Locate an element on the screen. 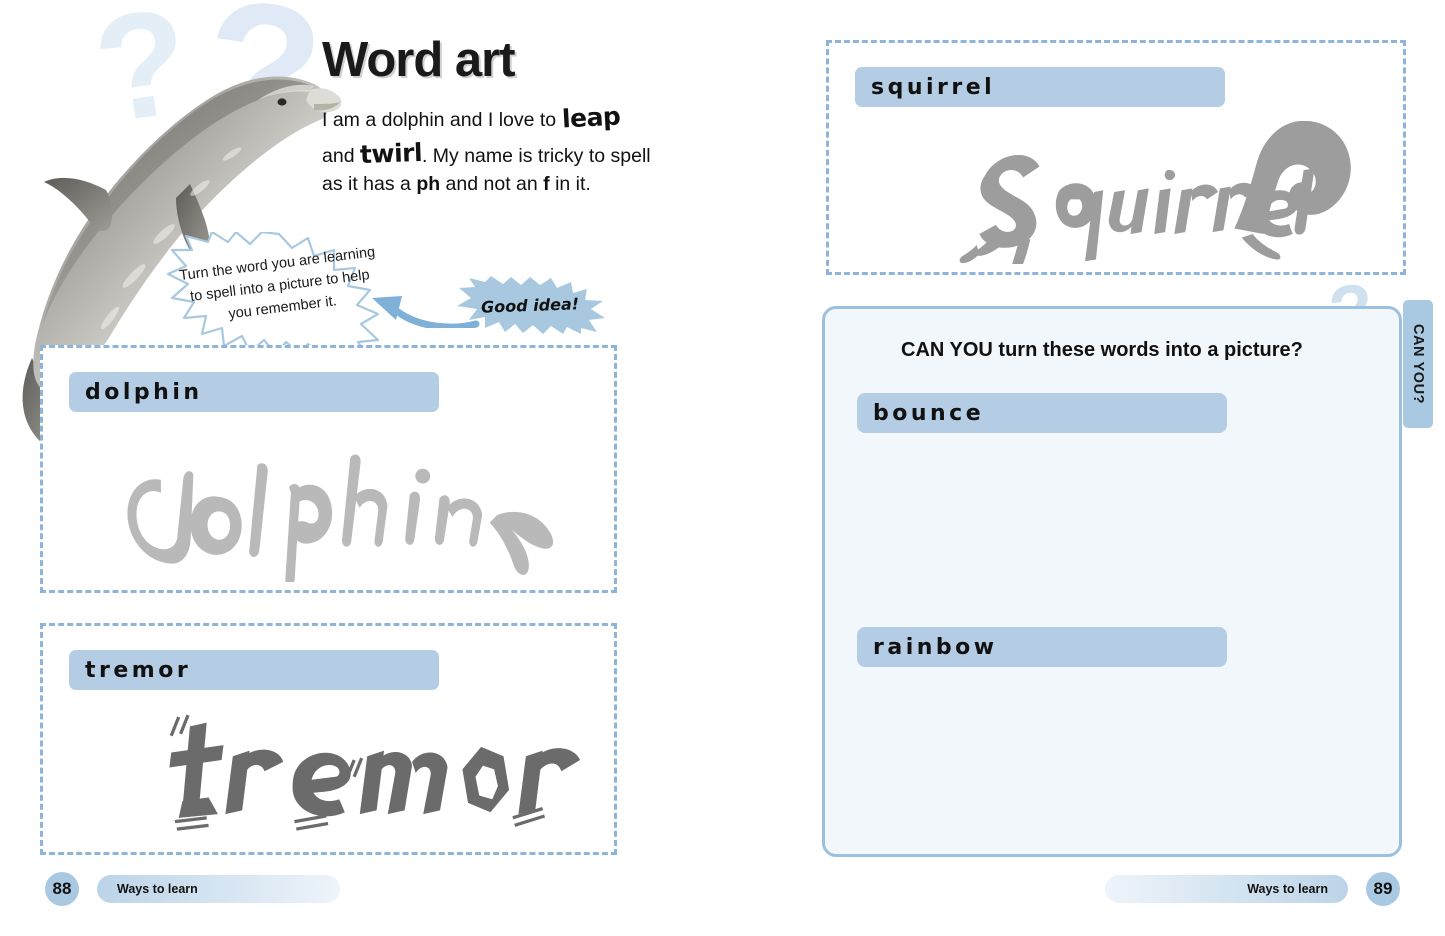 This screenshot has width=1445, height=936. can-you-title: CAN YOU turn these words into a picture? is located at coordinates (1102, 350).